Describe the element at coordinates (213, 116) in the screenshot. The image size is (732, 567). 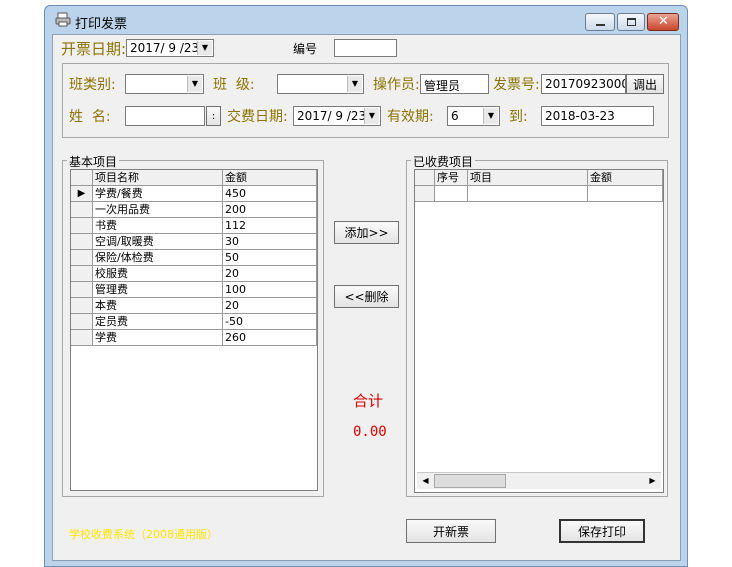
I see `name-picker-button: :` at that location.